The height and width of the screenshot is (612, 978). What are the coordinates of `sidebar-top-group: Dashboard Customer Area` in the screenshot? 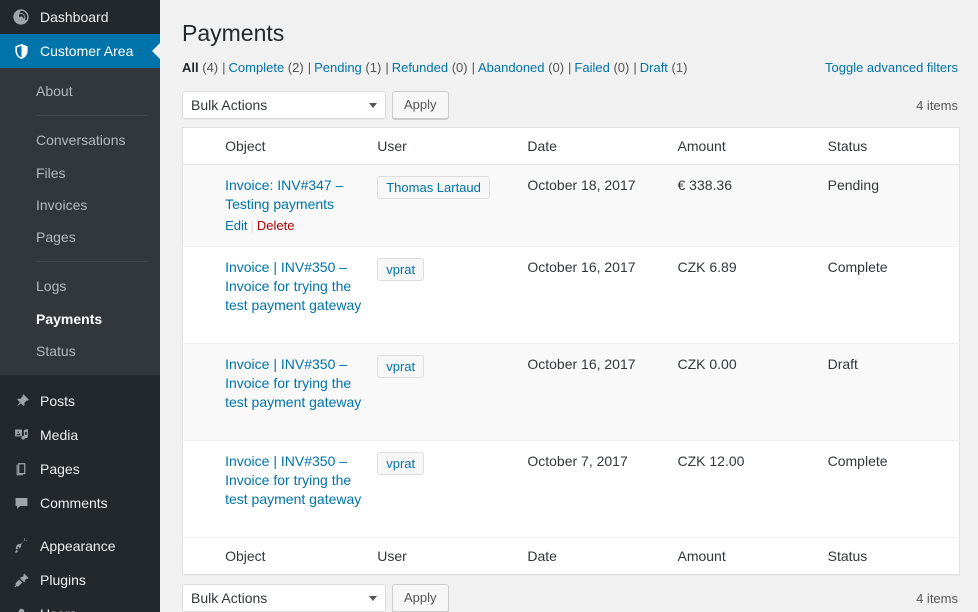 It's located at (80, 34).